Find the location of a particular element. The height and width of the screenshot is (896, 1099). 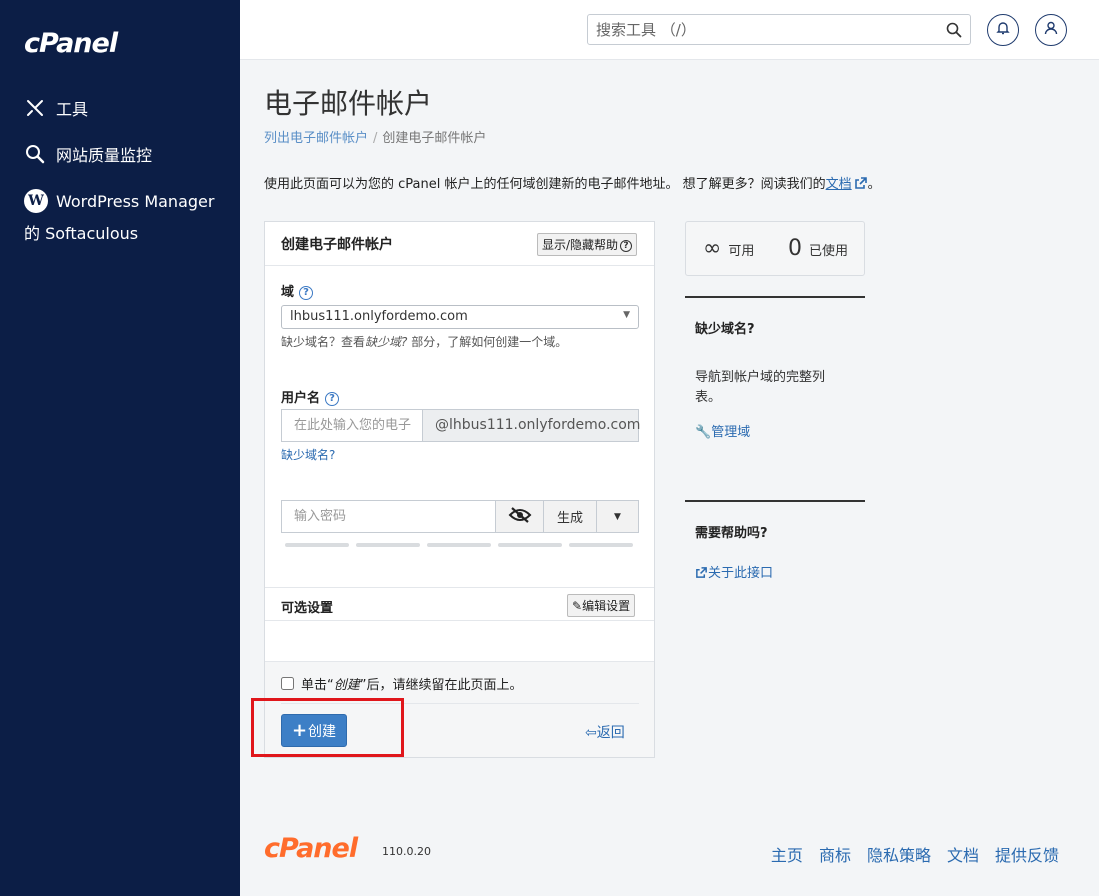

username-domain-addon: @lhbus111.onlyfordemo.com is located at coordinates (531, 425).